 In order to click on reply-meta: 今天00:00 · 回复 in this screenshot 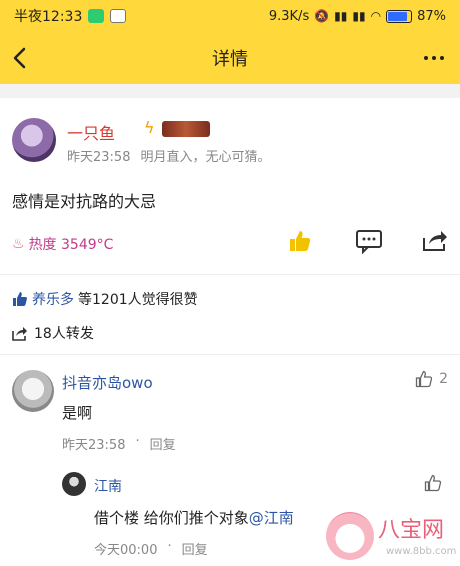, I will do `click(151, 548)`.